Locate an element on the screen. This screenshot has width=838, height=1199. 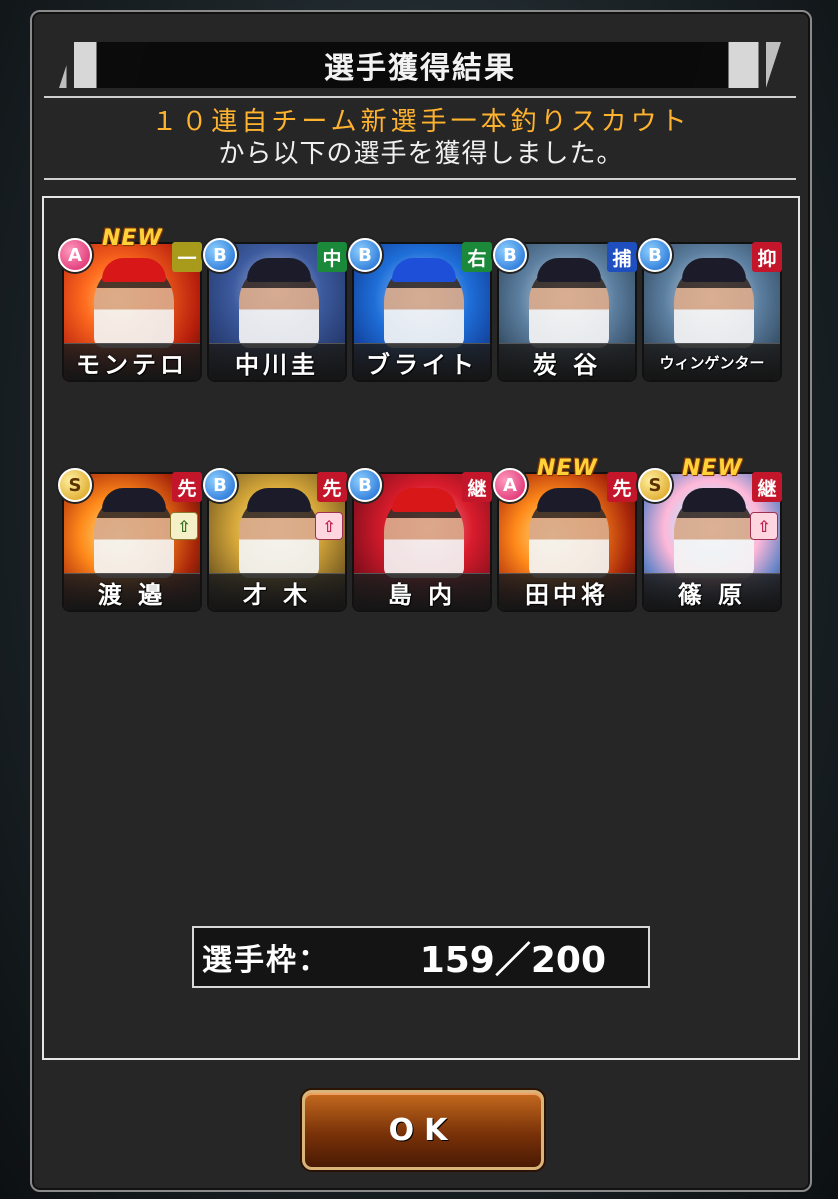
player-name: 炭 谷 is located at coordinates (567, 361).